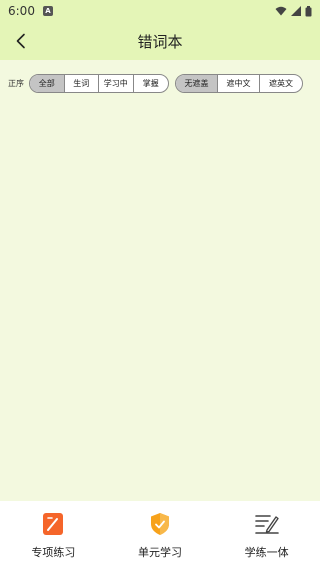 This screenshot has width=320, height=568. I want to click on mask-english: 遮英文, so click(281, 83).